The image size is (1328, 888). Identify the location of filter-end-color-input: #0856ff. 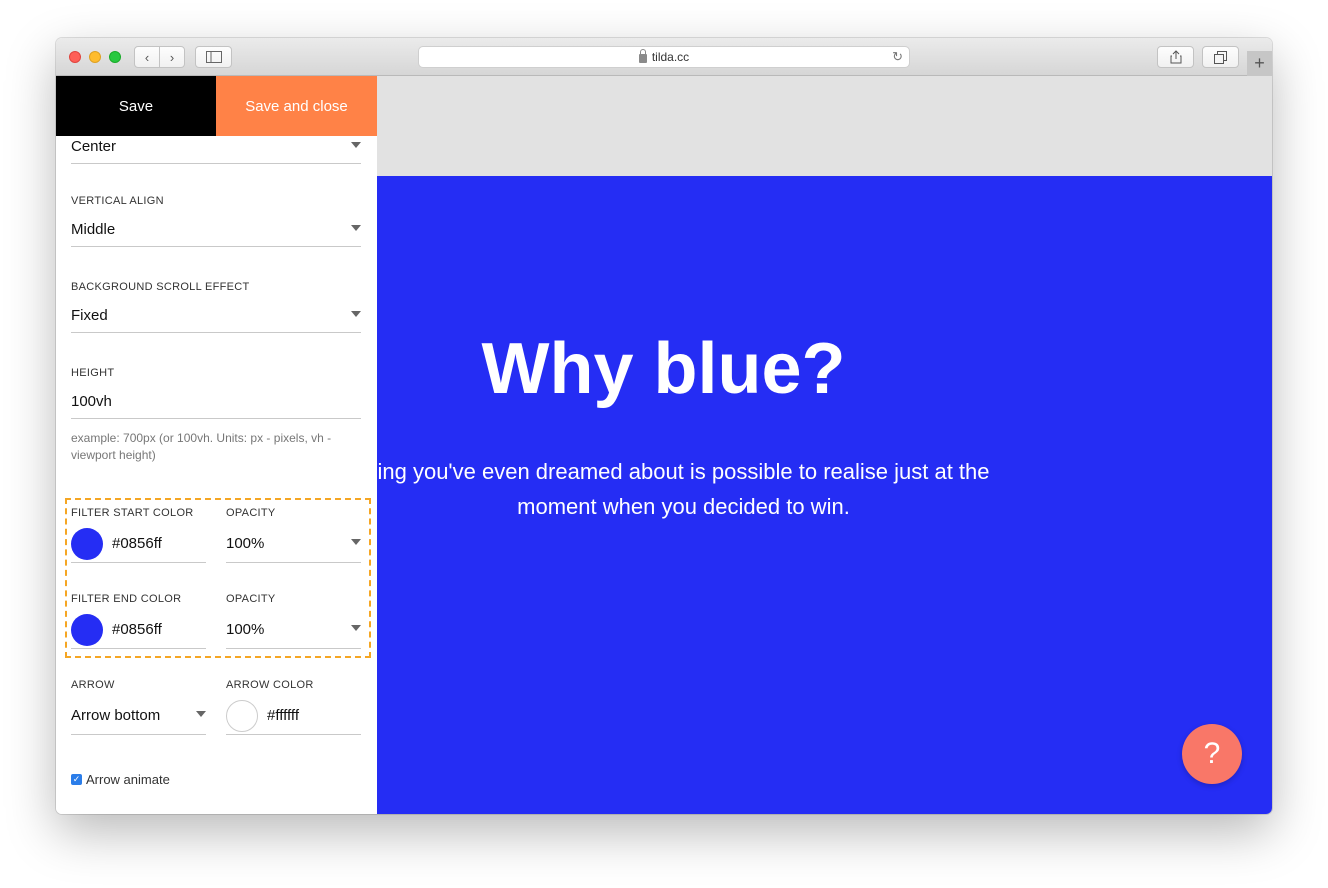
(138, 630).